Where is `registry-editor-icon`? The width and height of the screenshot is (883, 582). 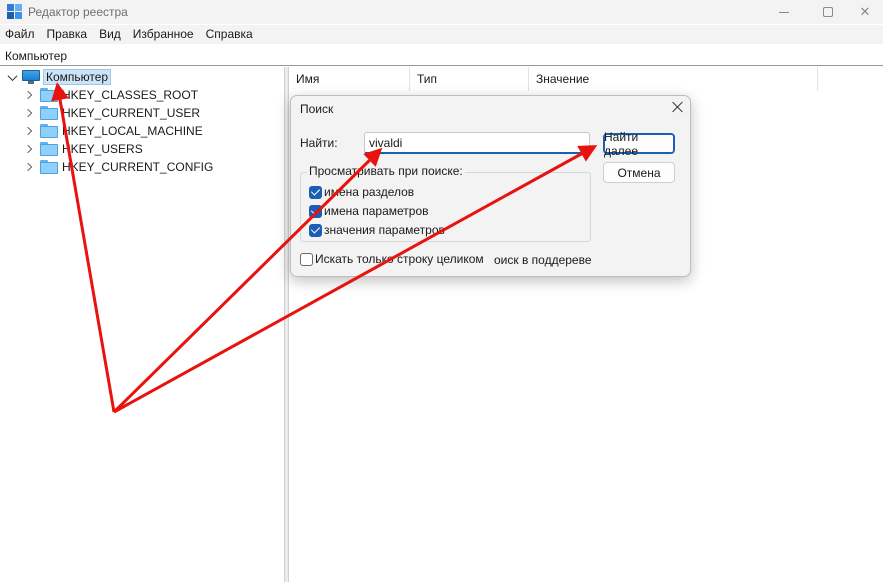 registry-editor-icon is located at coordinates (14, 11).